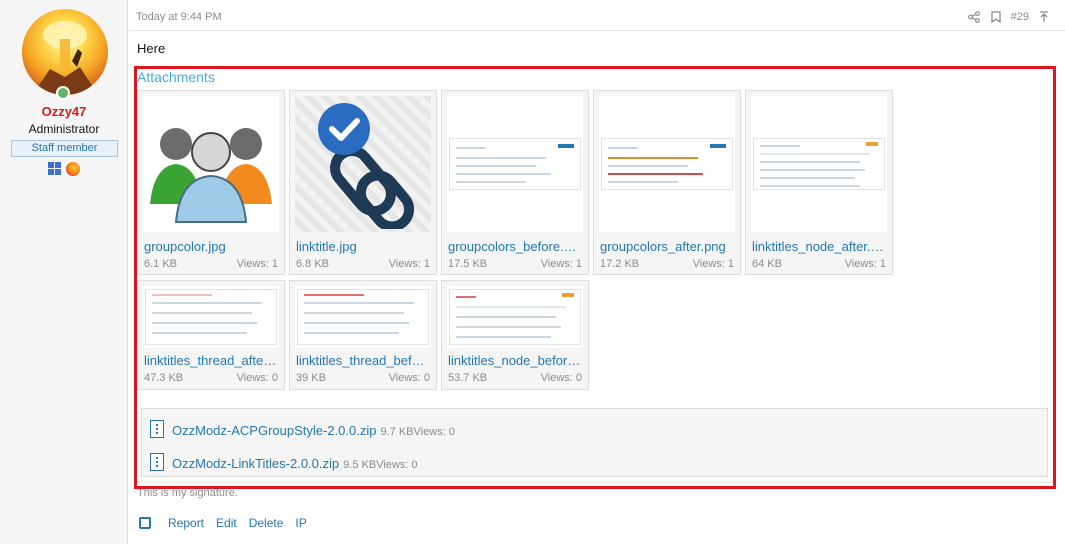 The image size is (1065, 544). I want to click on post-actions: Report Edit Delete IP, so click(223, 523).